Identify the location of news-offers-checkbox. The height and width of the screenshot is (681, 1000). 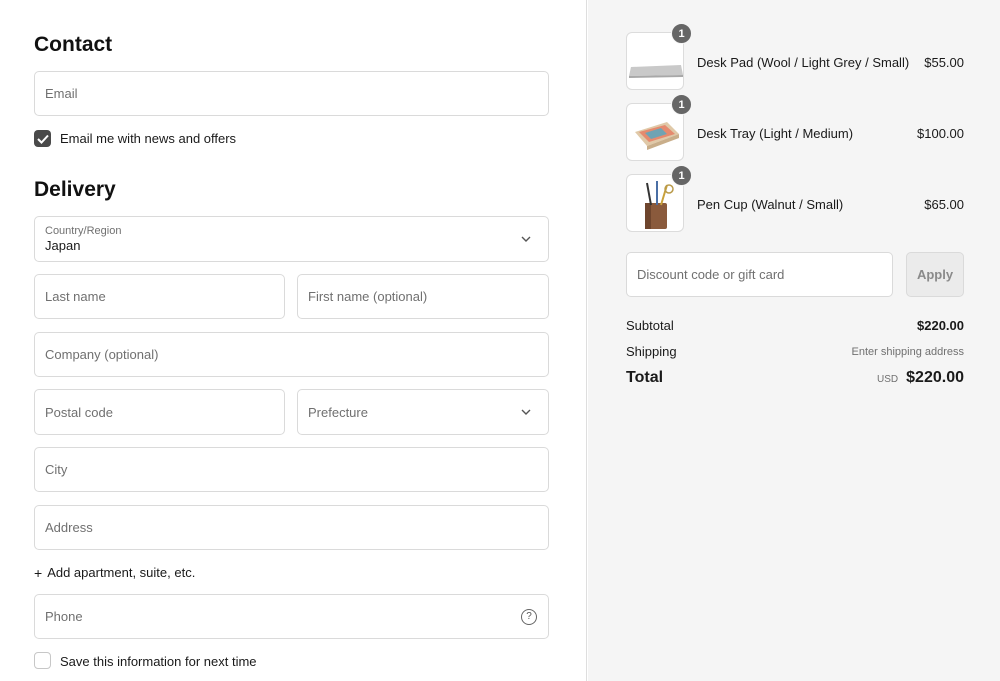
(42, 138).